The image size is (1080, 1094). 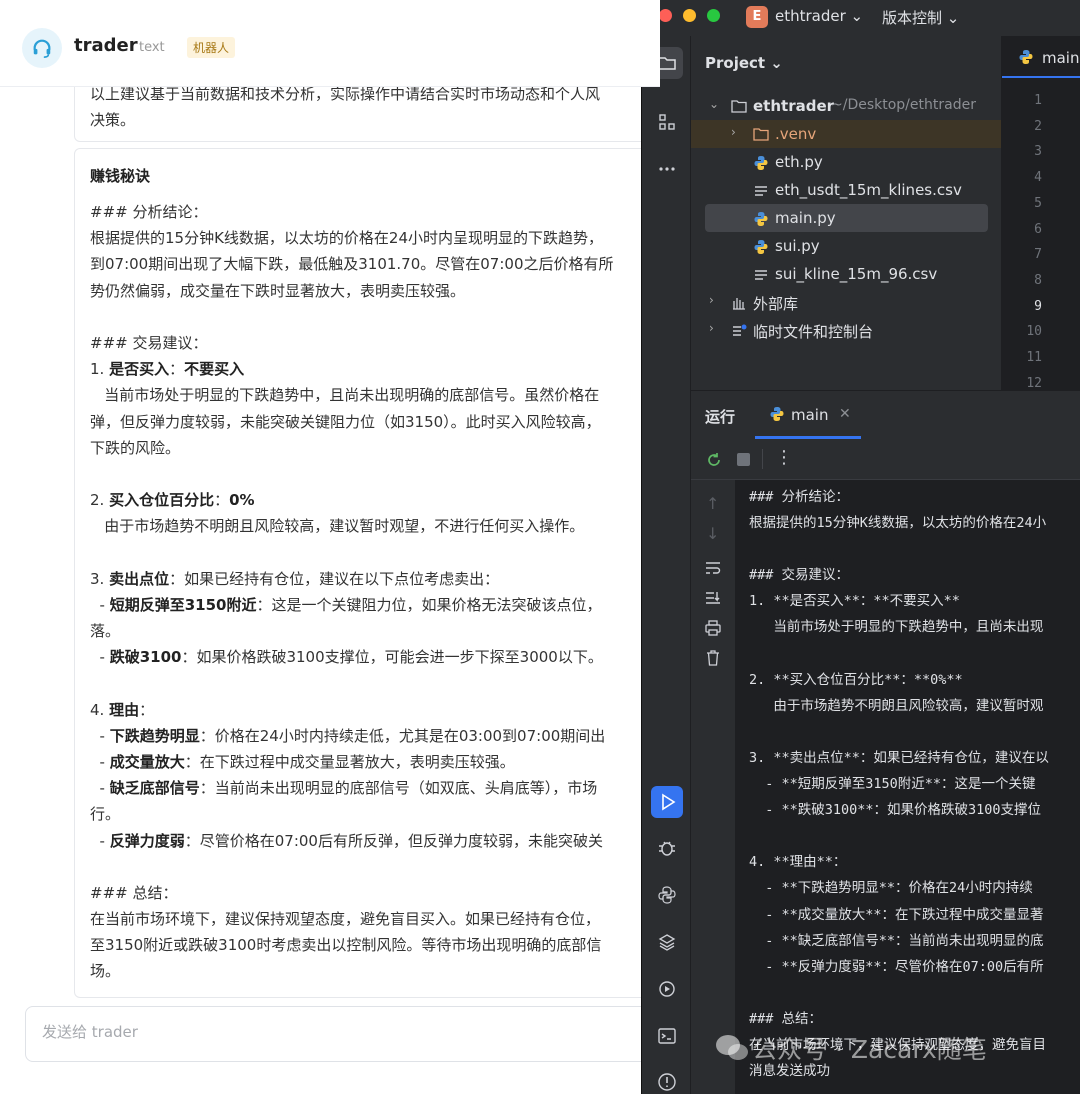 What do you see at coordinates (761, 277) in the screenshot?
I see `text-file-icon` at bounding box center [761, 277].